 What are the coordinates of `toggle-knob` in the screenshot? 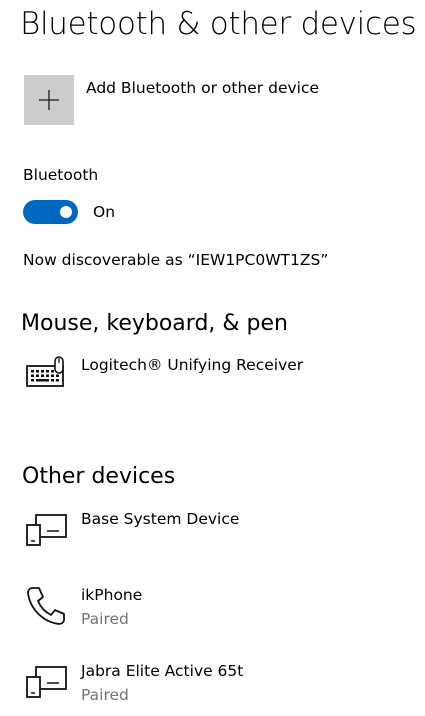 It's located at (66, 212).